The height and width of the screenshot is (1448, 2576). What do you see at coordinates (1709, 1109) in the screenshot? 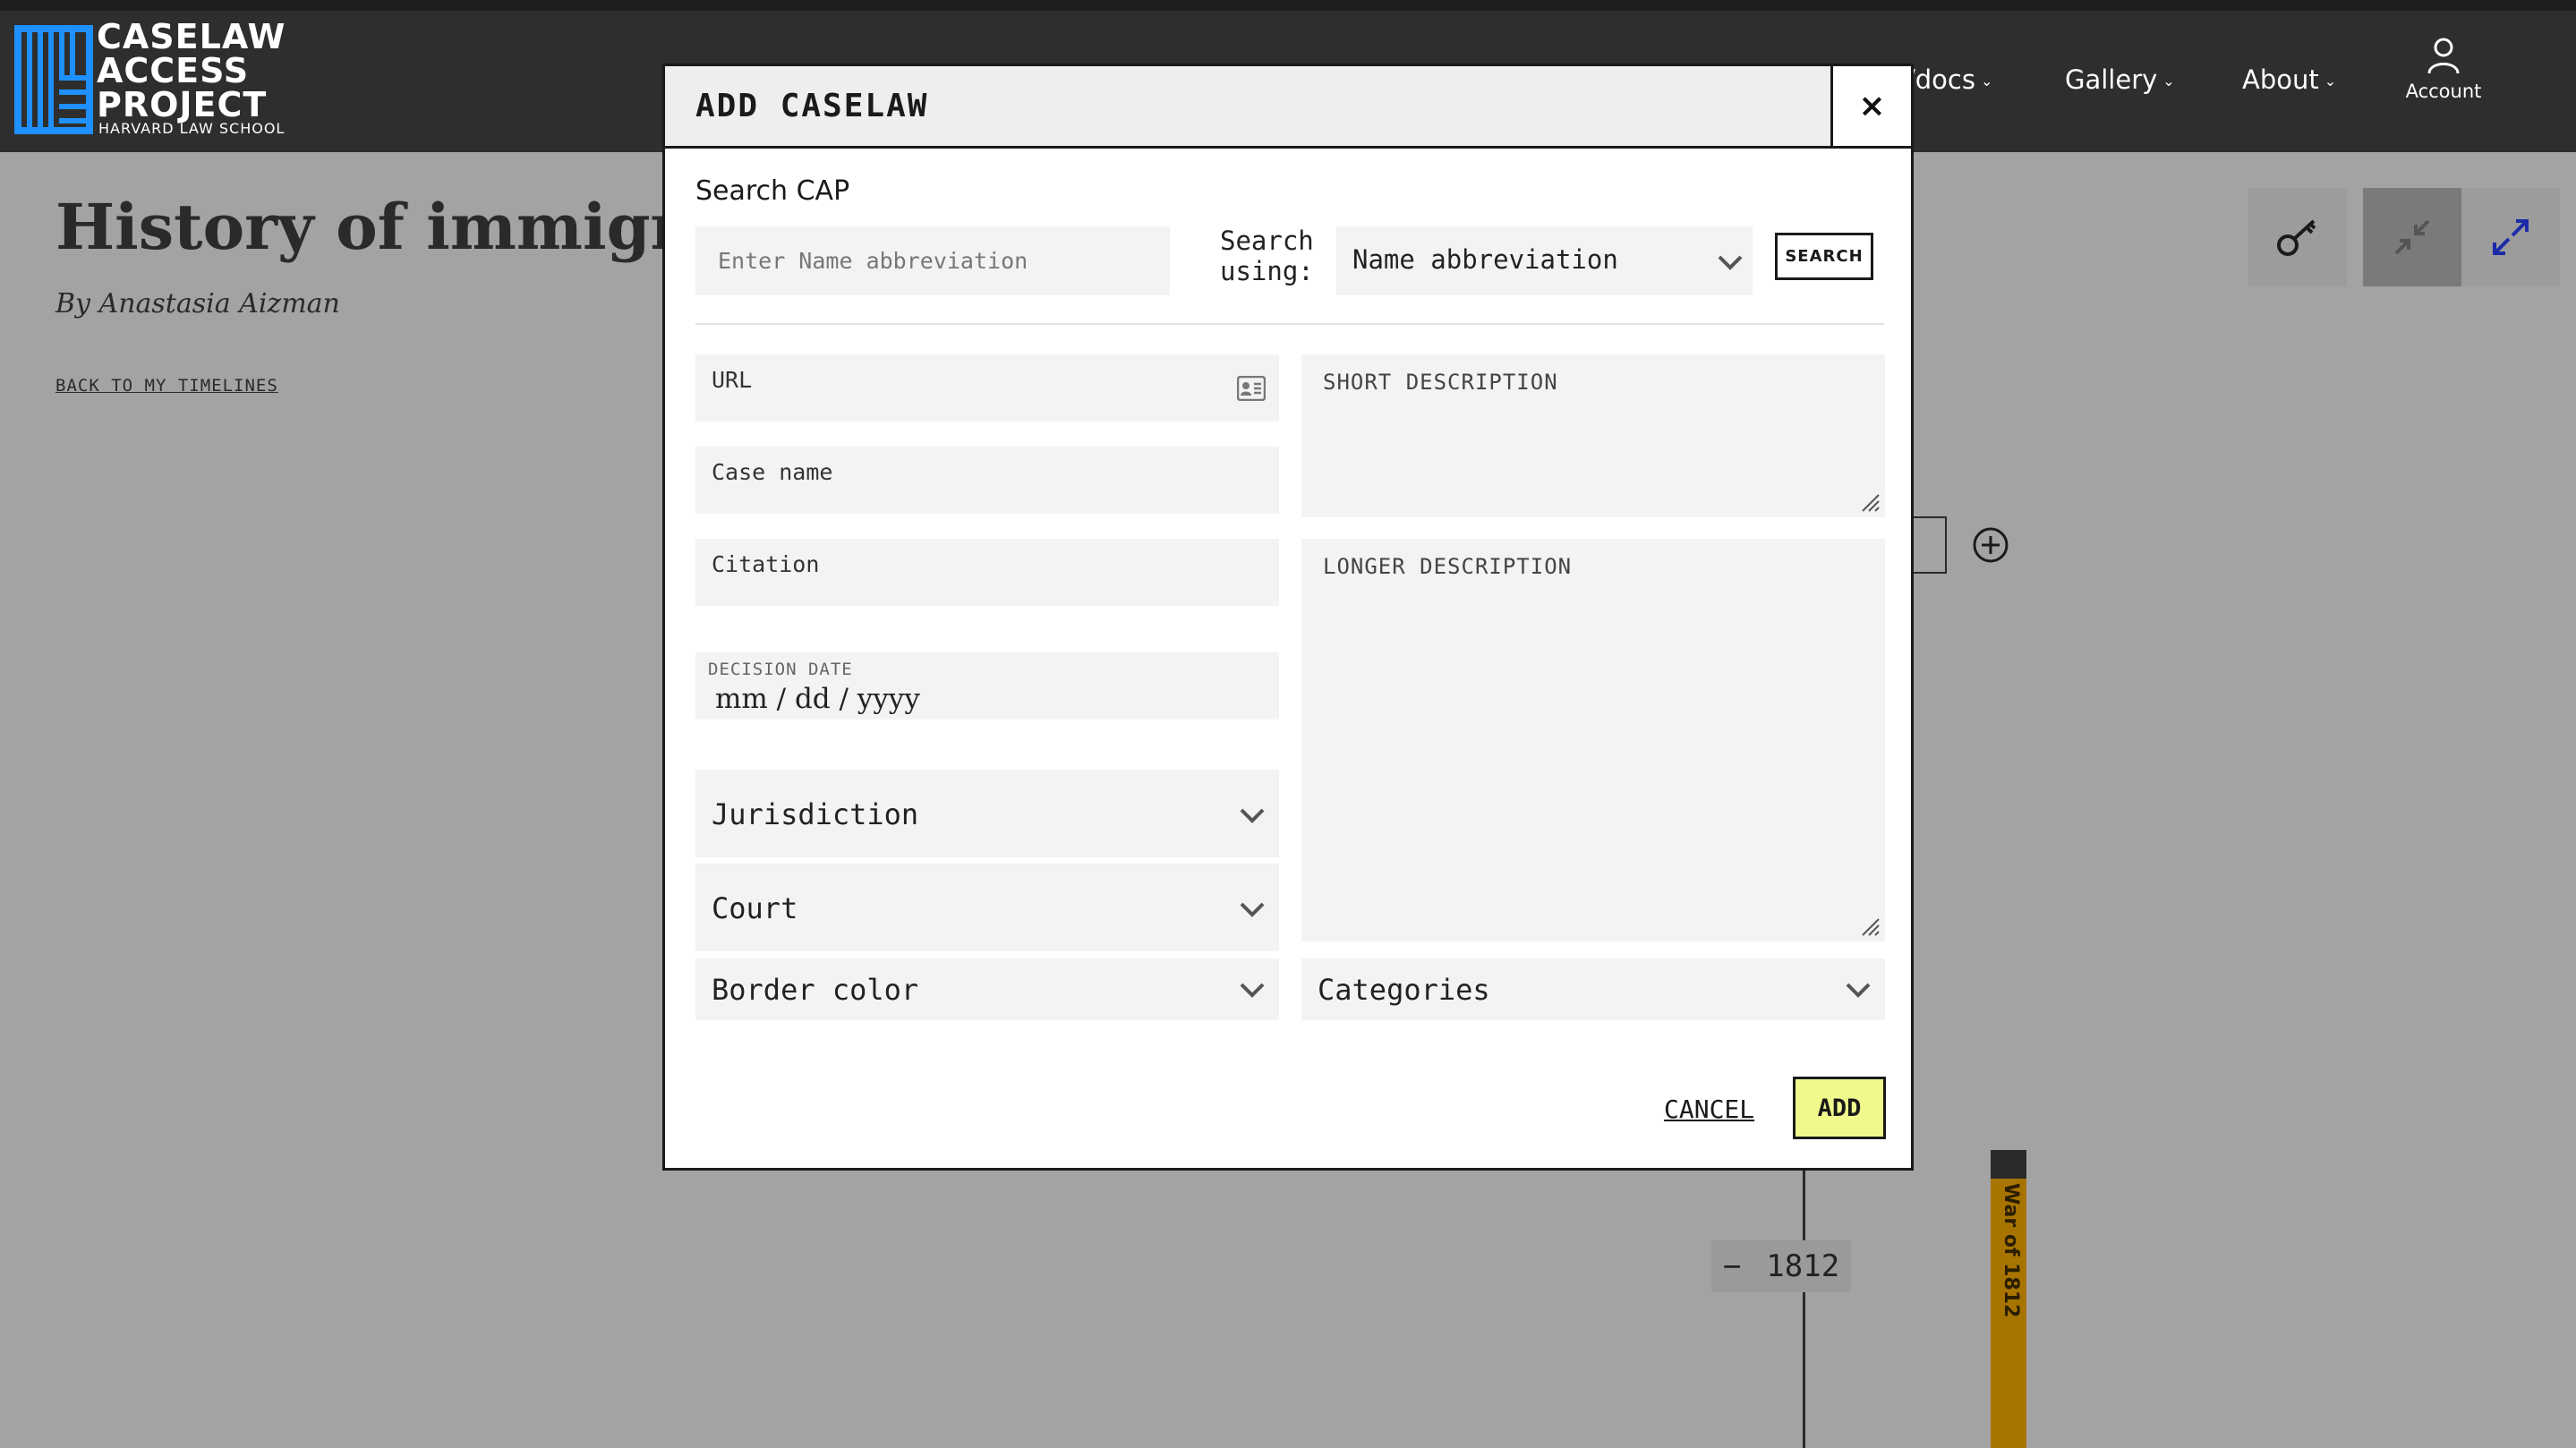
I see `cancel-button: CANCEL` at bounding box center [1709, 1109].